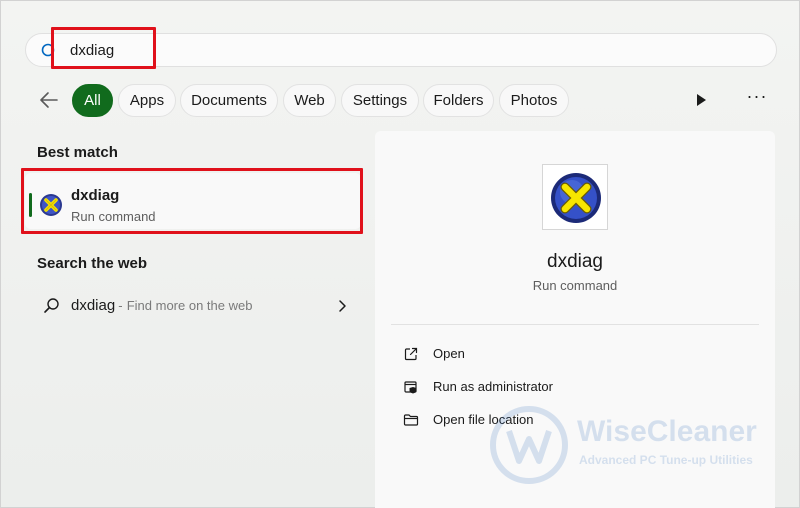  I want to click on filter-apps: Apps, so click(147, 100).